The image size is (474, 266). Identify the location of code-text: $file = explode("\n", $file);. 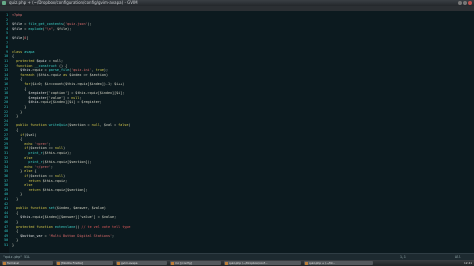
(41, 29).